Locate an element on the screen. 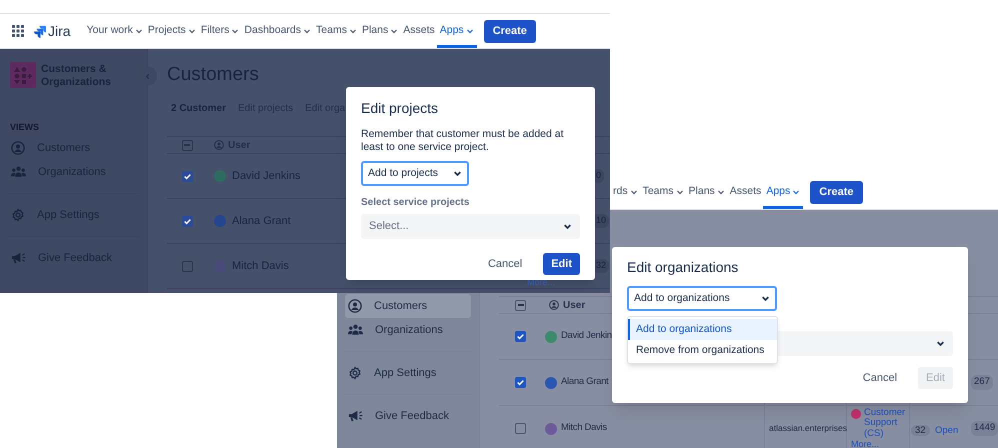 This screenshot has height=448, width=998. user-name: David Jenkin is located at coordinates (586, 336).